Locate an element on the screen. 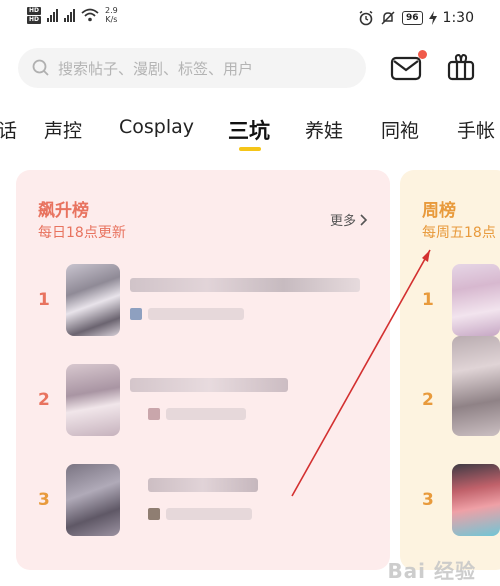  tab-tongpao: 同袍 is located at coordinates (400, 129).